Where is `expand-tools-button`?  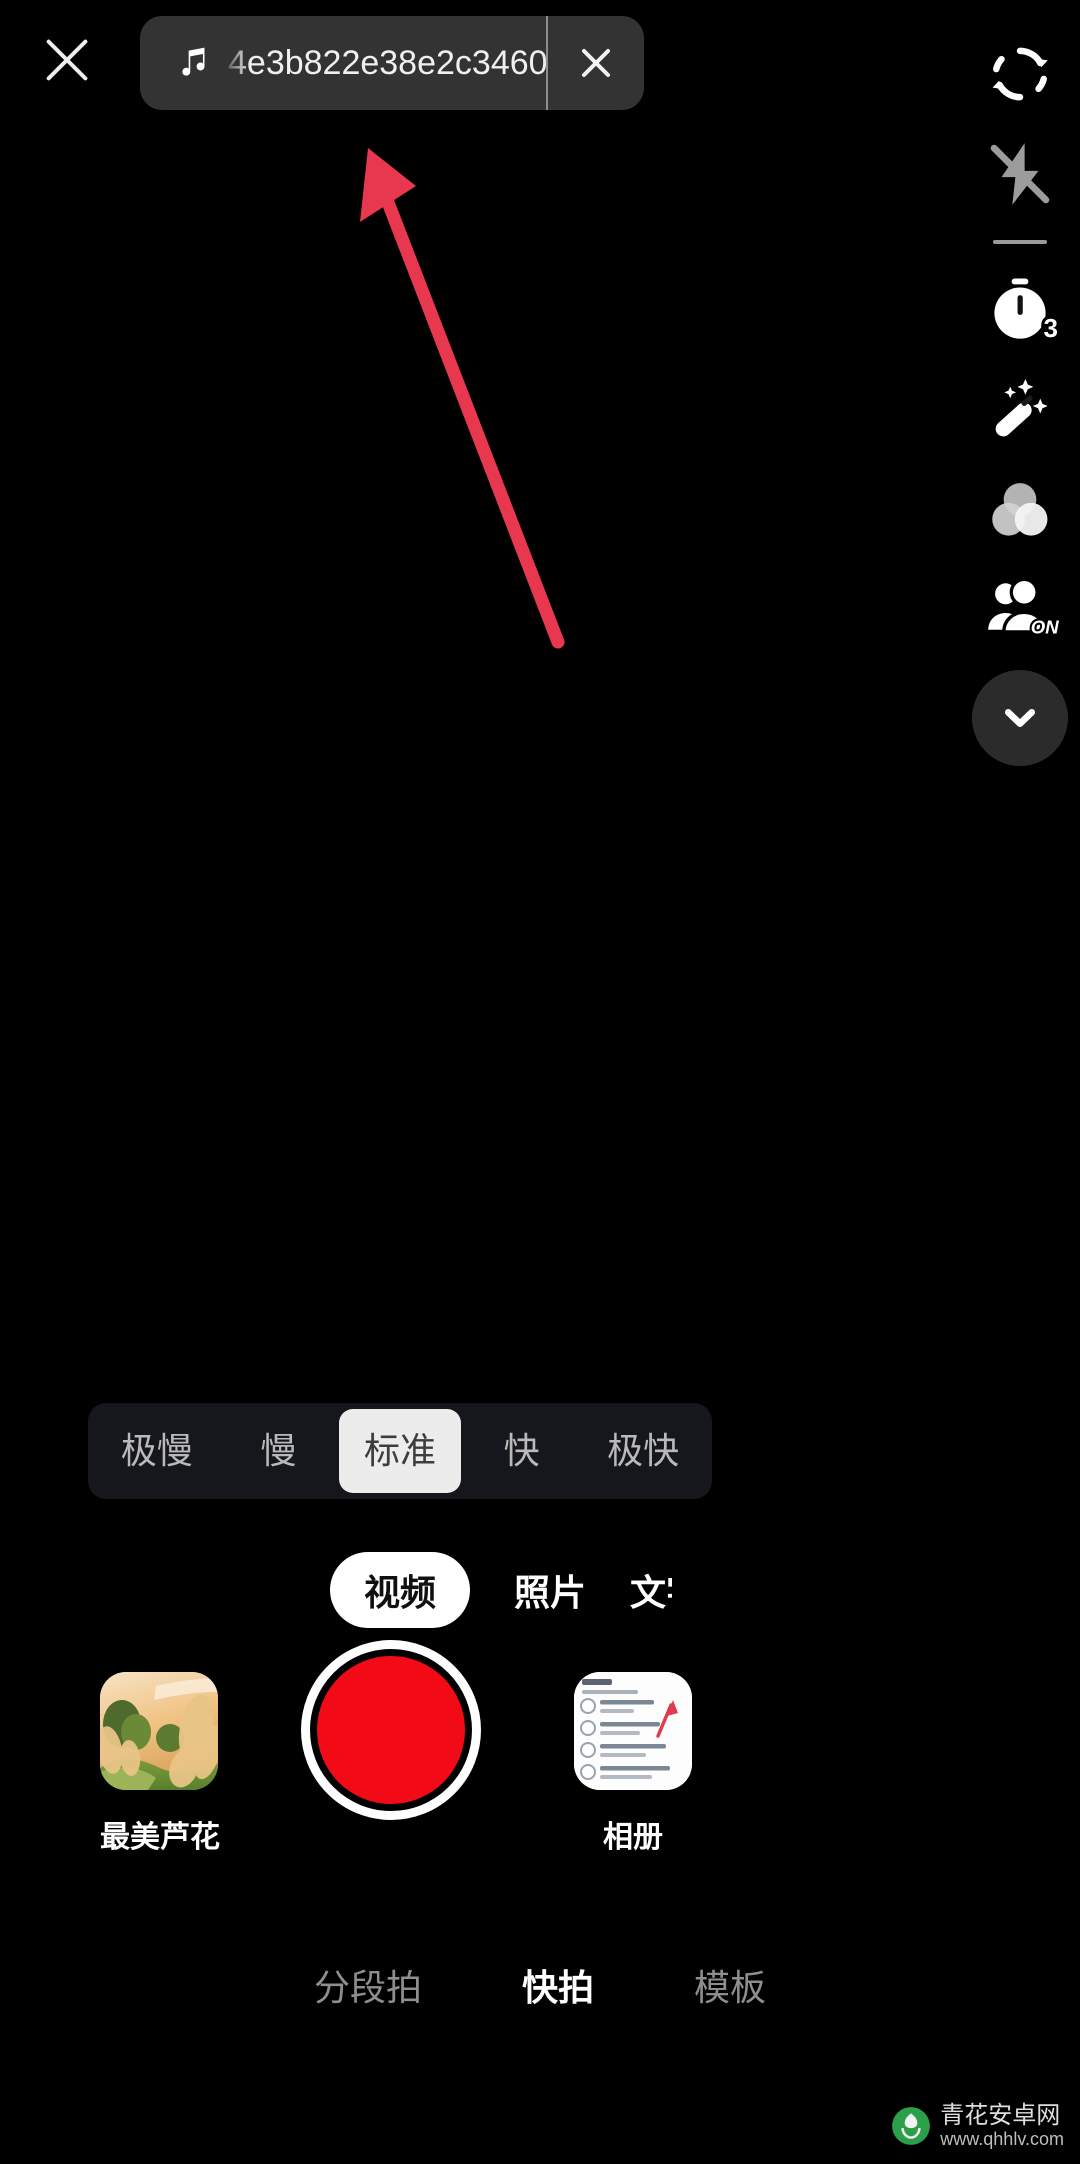
expand-tools-button is located at coordinates (1020, 718).